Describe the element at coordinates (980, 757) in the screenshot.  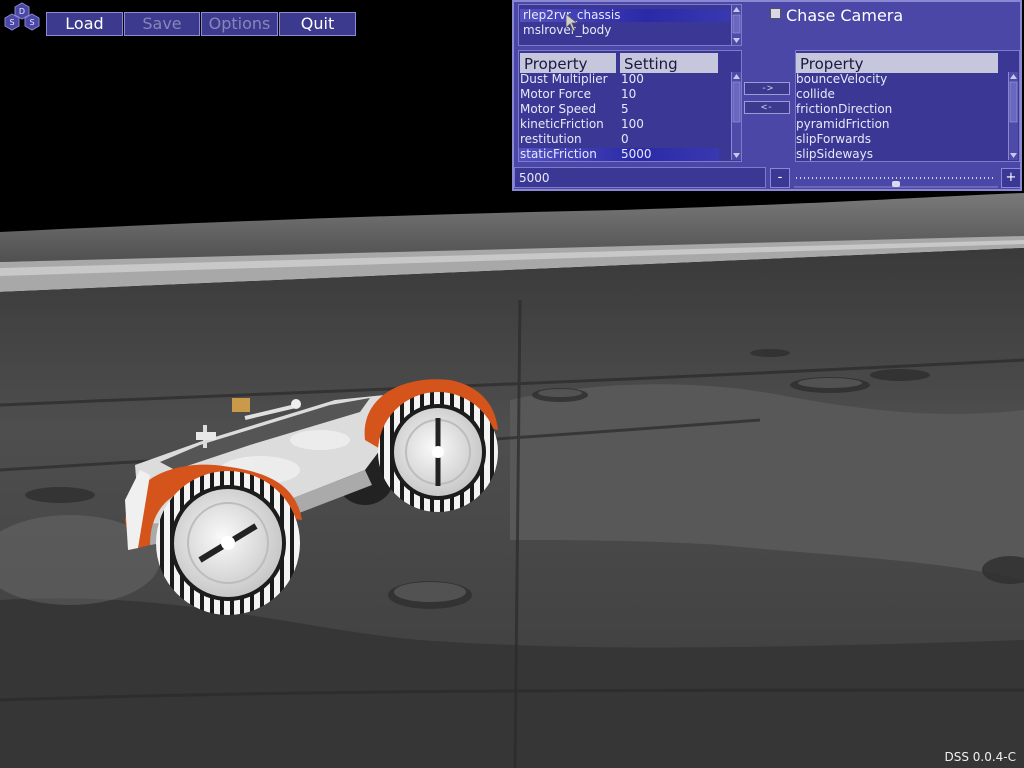
I see `version-label: DSS 0.0.4-C` at that location.